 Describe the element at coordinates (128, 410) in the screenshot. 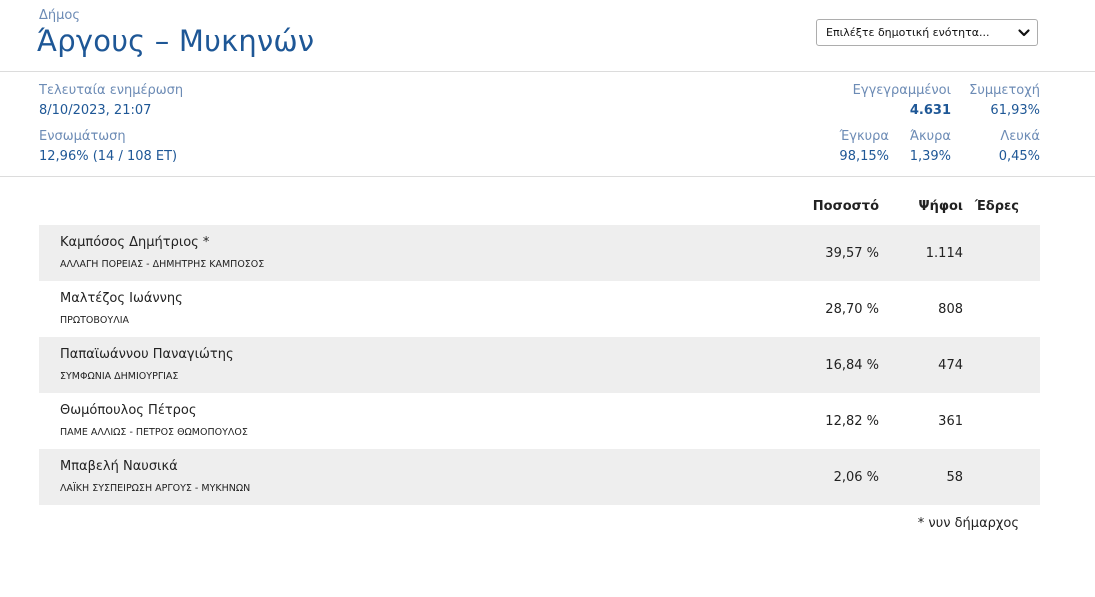

I see `candidate-name: Θωμόπουλος Πέτρος` at that location.